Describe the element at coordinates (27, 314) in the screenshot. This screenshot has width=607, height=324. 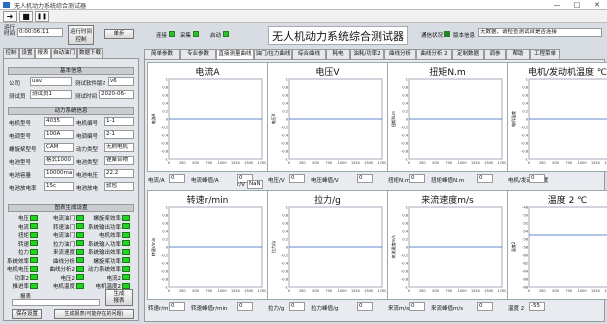
I see `save-settings-button: 保存设置` at that location.